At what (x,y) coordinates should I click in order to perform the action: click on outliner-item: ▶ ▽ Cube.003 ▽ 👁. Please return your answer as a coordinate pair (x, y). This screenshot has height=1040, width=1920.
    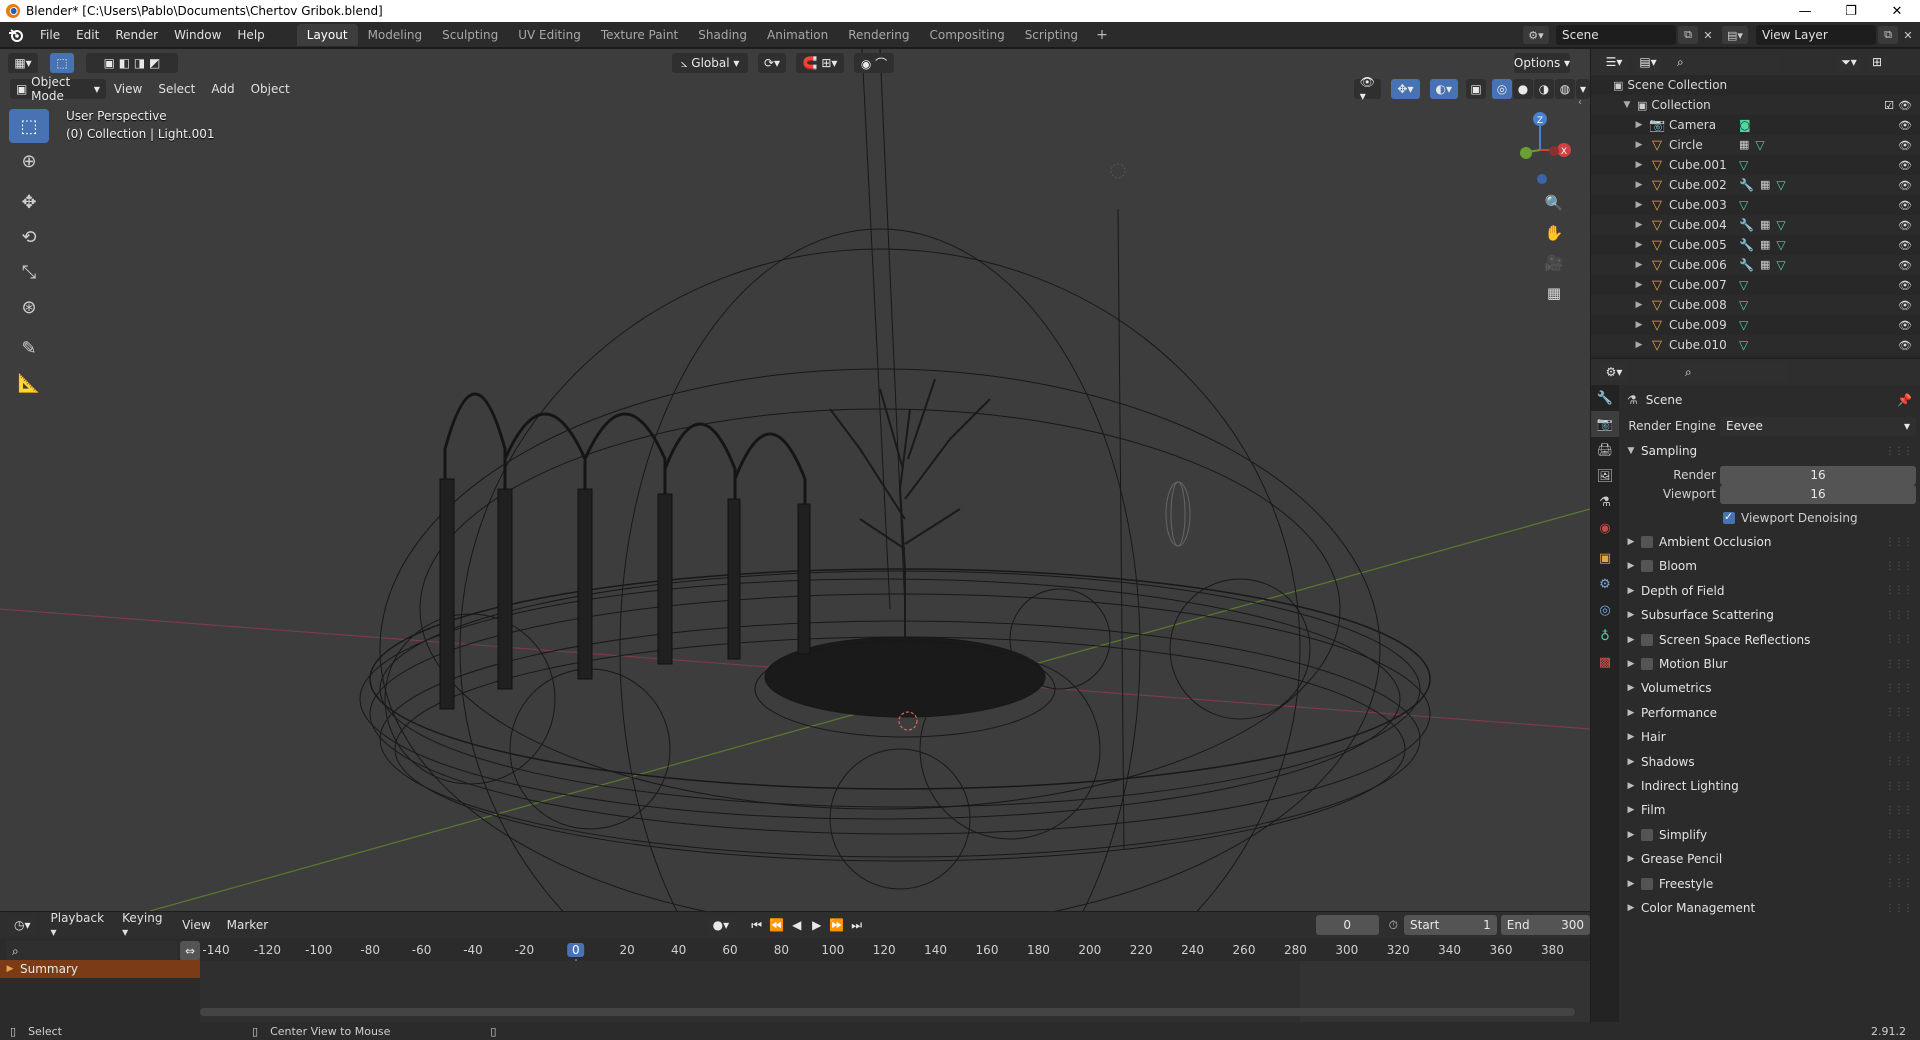
    Looking at the image, I should click on (1755, 205).